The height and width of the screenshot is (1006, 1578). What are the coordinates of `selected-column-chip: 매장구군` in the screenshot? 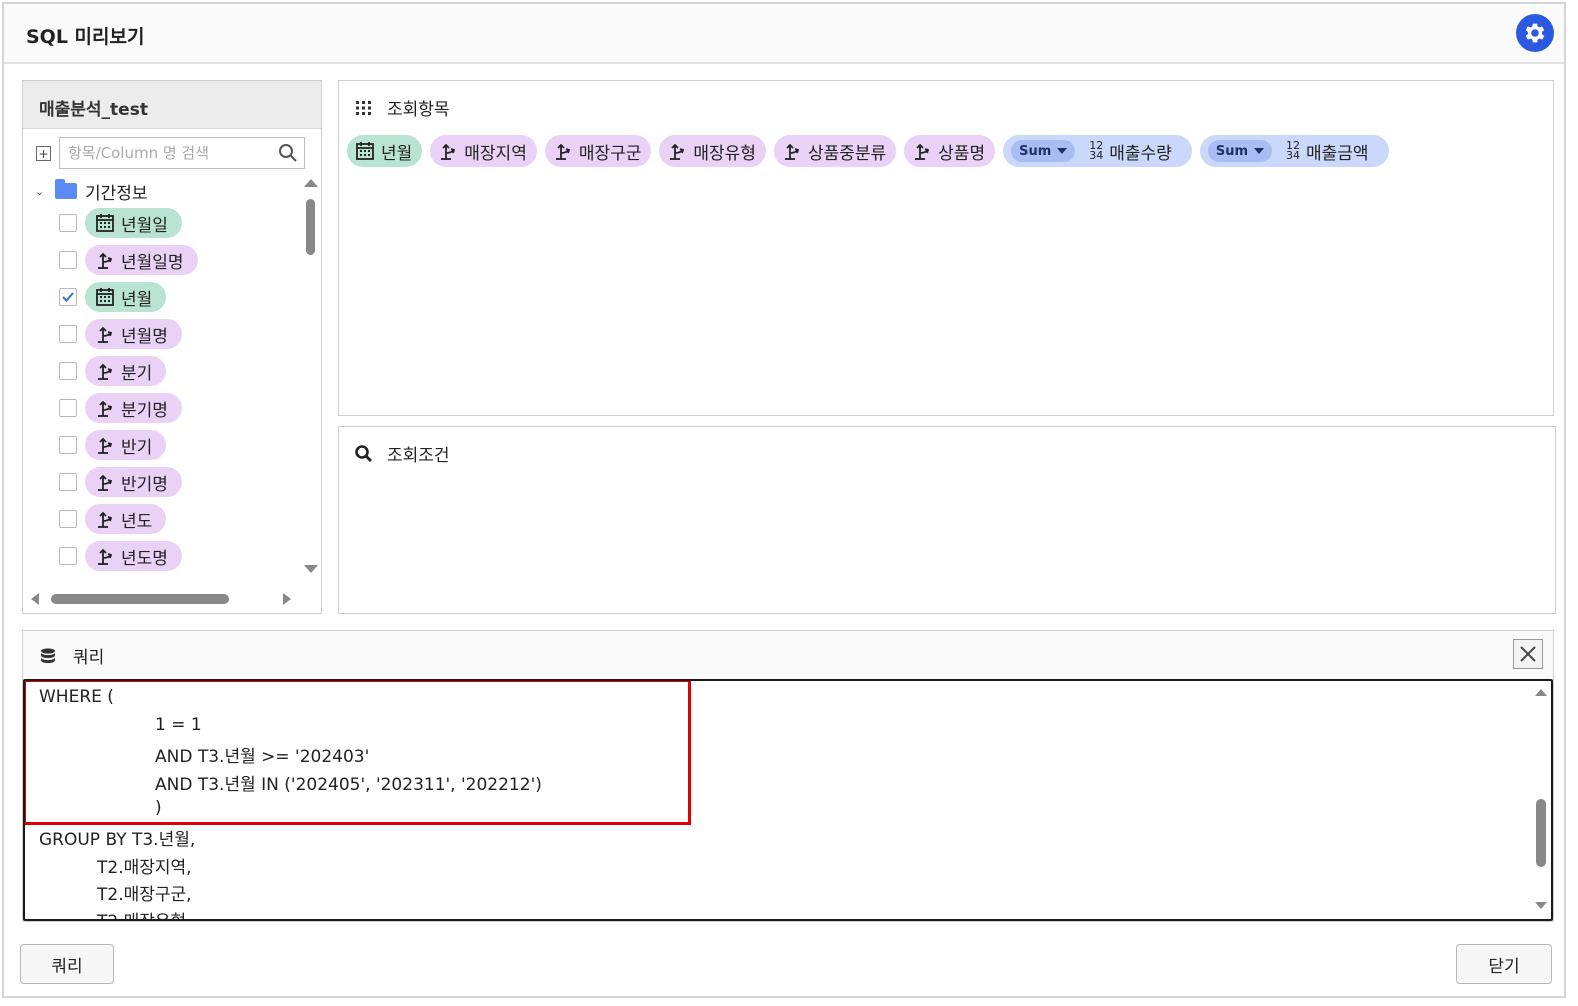 It's located at (598, 151).